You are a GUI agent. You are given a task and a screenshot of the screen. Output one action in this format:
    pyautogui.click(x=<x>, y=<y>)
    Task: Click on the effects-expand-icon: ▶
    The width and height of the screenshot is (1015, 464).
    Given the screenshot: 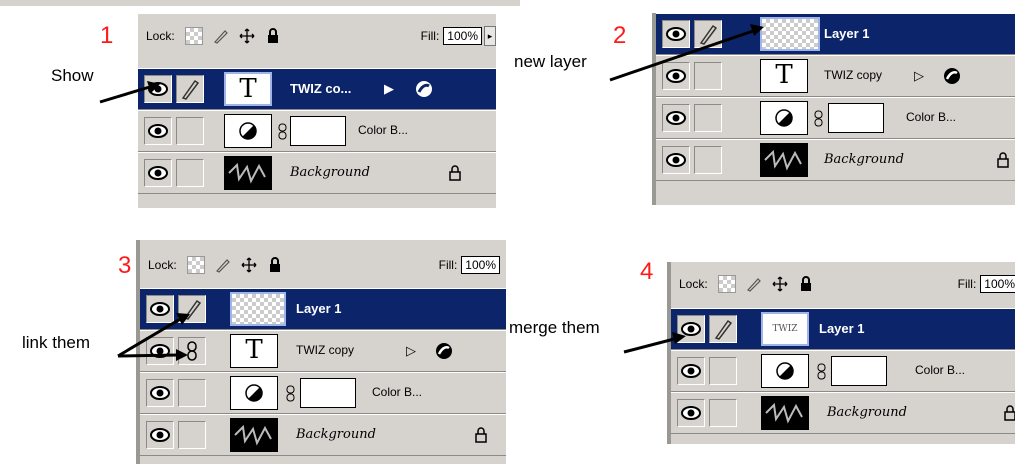 What is the action you would take?
    pyautogui.click(x=389, y=89)
    